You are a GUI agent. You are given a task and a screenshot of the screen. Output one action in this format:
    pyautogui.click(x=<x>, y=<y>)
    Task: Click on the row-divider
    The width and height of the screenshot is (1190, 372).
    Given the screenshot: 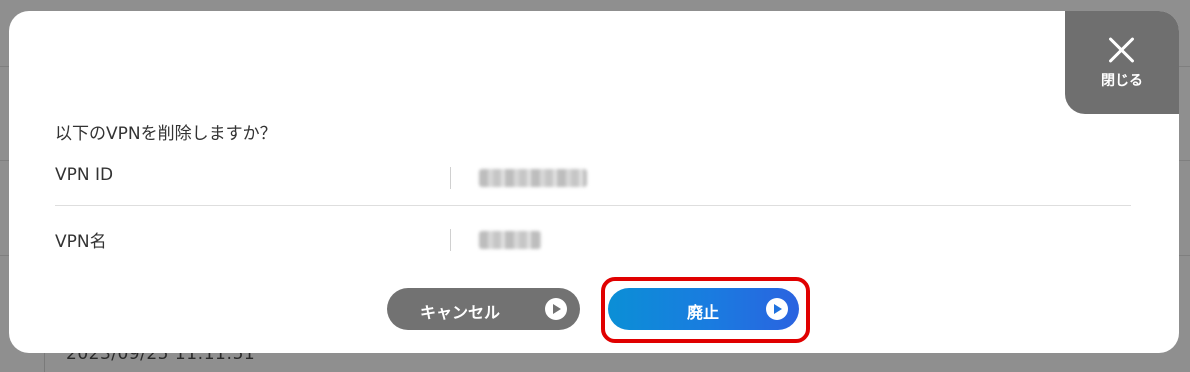 What is the action you would take?
    pyautogui.click(x=593, y=205)
    